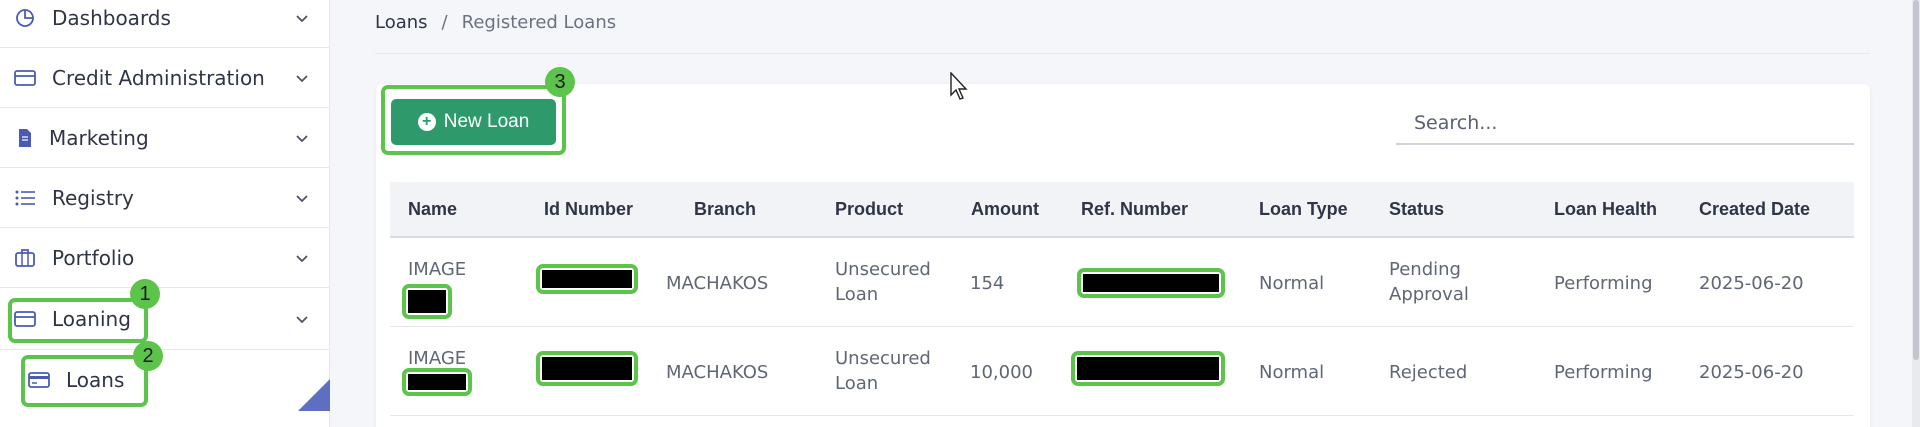 Image resolution: width=1920 pixels, height=427 pixels. Describe the element at coordinates (25, 258) in the screenshot. I see `briefcase-icon` at that location.